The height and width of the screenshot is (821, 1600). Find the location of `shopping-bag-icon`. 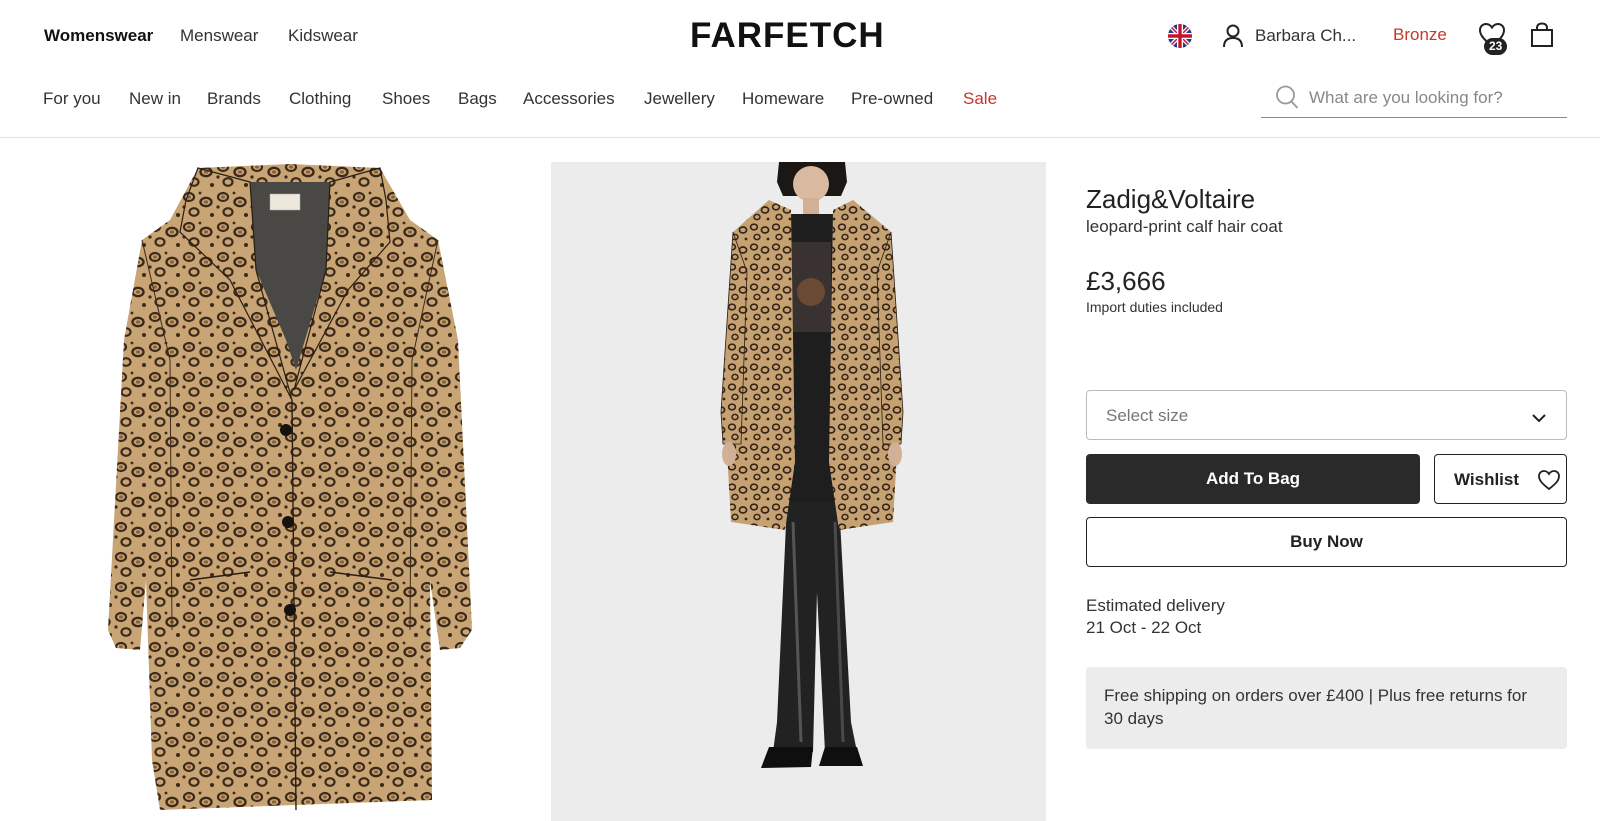

shopping-bag-icon is located at coordinates (1542, 35).